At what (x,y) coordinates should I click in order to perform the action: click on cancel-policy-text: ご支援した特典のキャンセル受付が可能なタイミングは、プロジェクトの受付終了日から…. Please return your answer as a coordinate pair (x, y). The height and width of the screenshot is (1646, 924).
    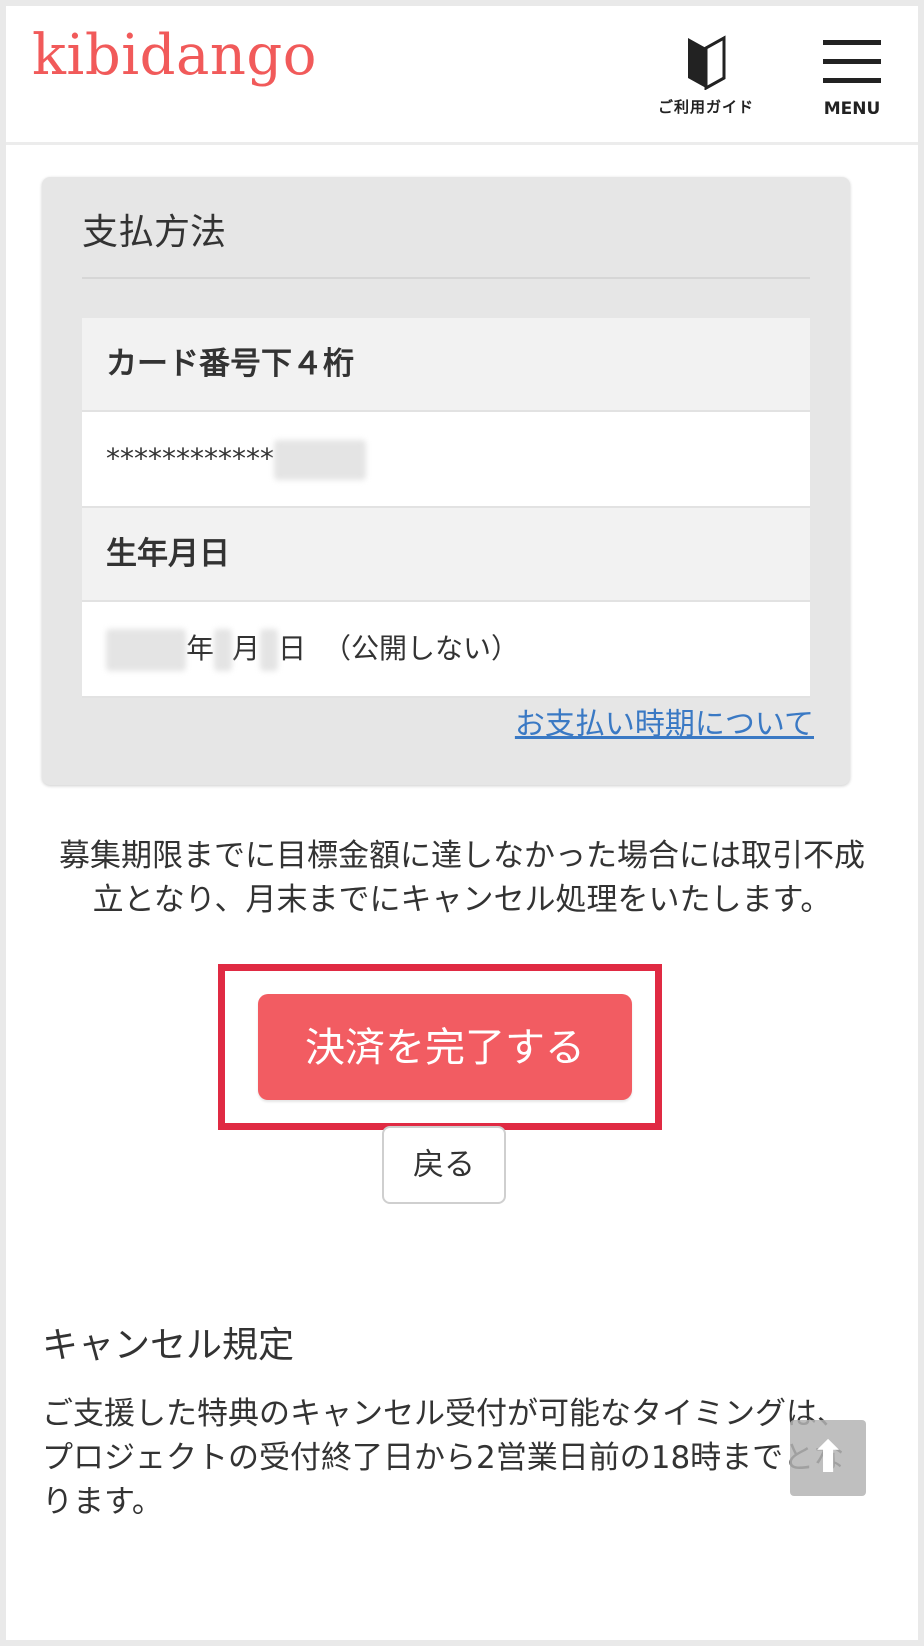
    Looking at the image, I should click on (445, 1458).